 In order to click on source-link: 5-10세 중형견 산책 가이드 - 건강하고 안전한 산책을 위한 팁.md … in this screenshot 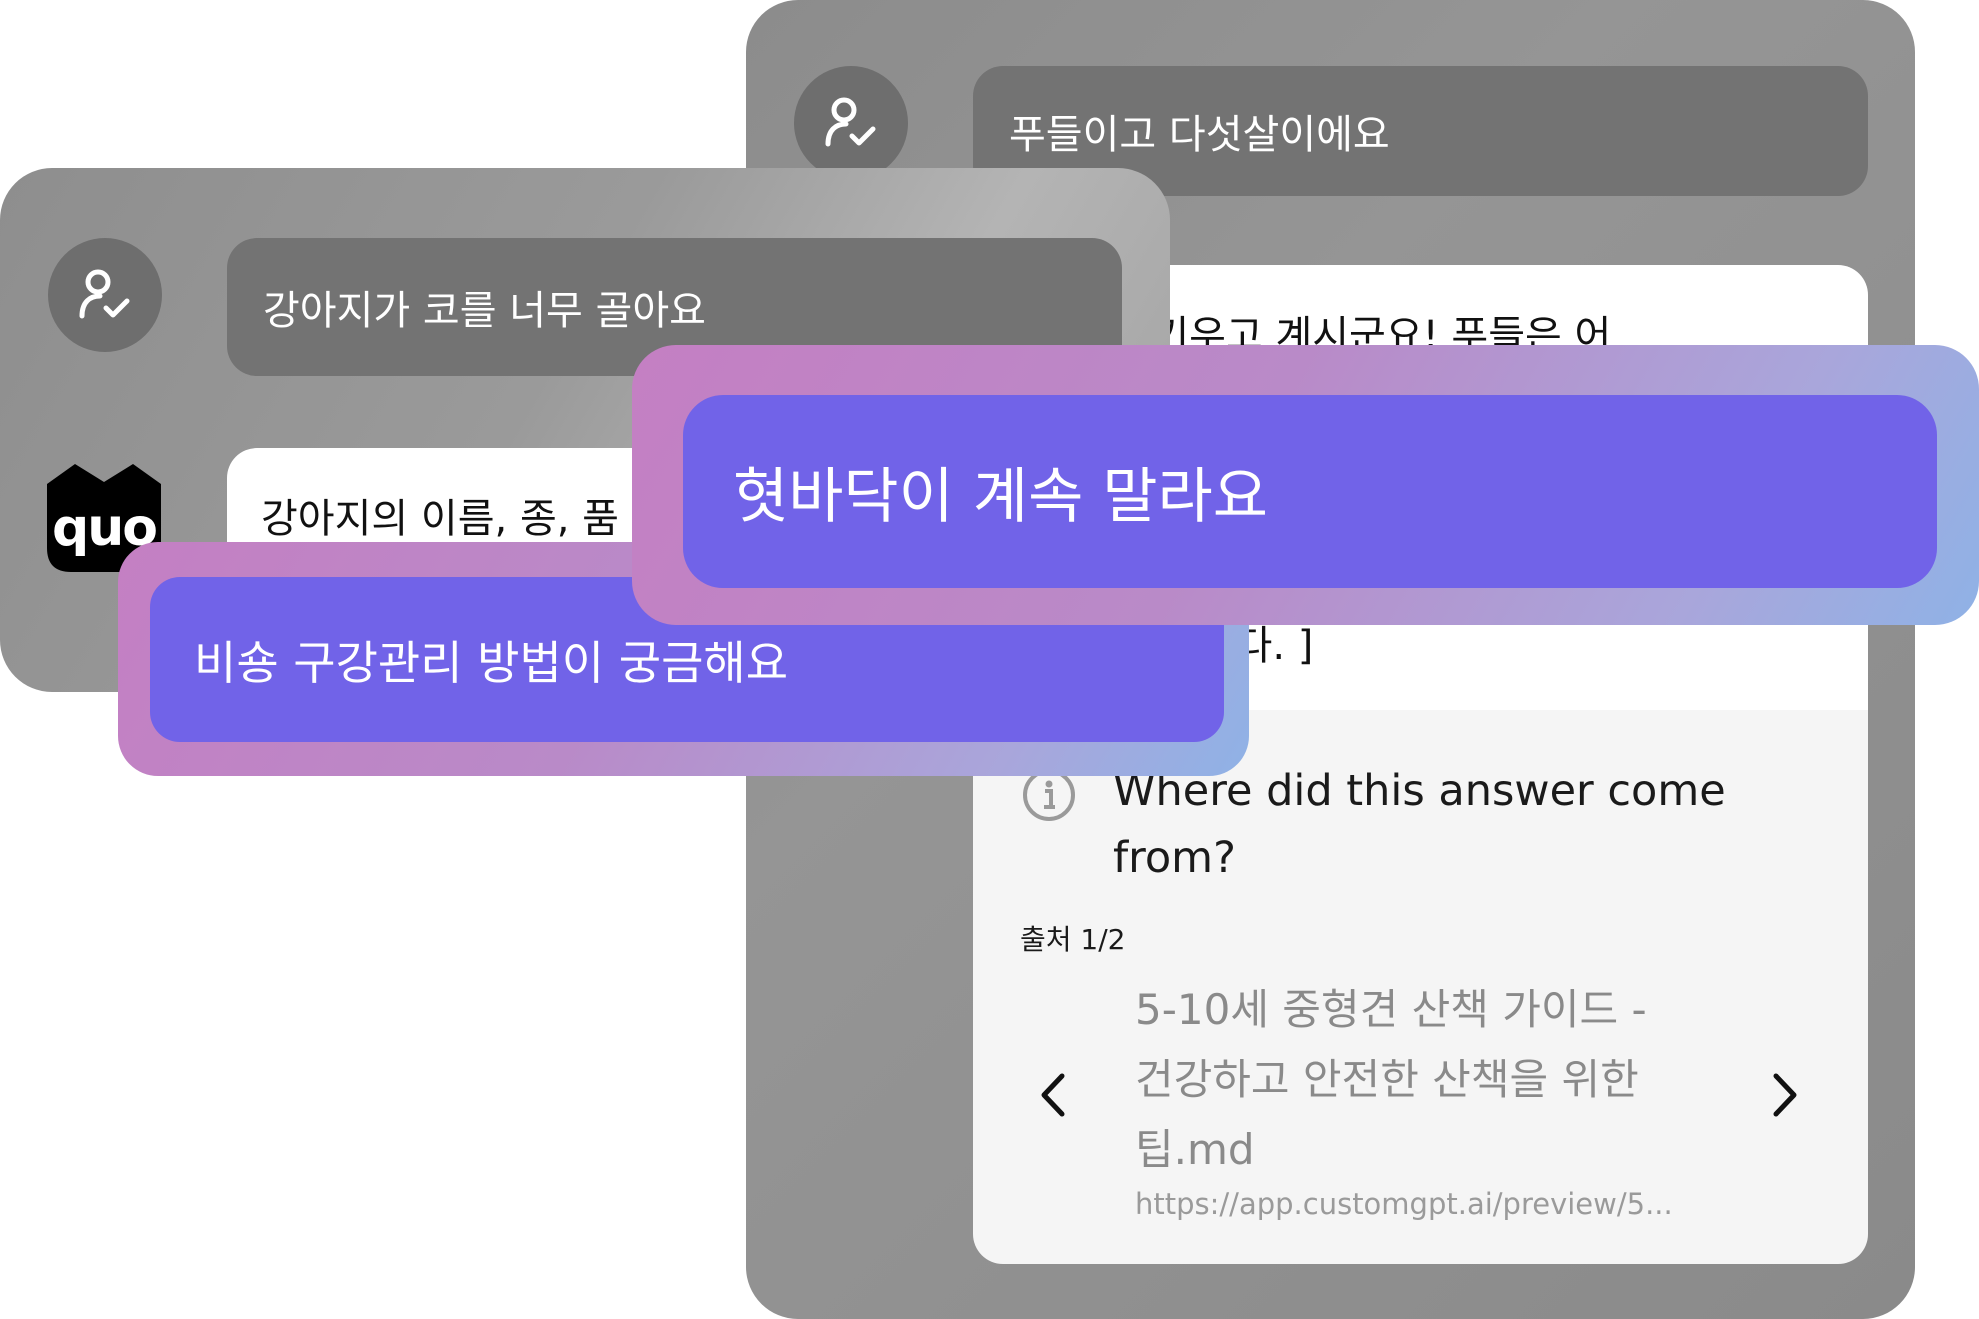, I will do `click(1404, 1098)`.